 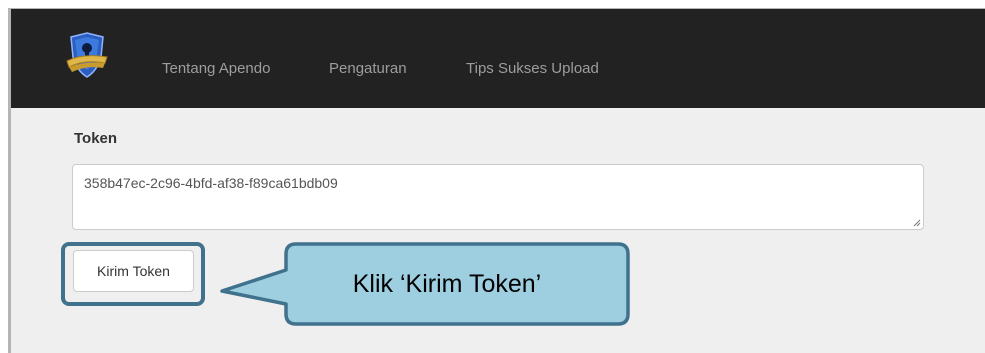 What do you see at coordinates (133, 271) in the screenshot?
I see `kirim-token-button: Kirim Token` at bounding box center [133, 271].